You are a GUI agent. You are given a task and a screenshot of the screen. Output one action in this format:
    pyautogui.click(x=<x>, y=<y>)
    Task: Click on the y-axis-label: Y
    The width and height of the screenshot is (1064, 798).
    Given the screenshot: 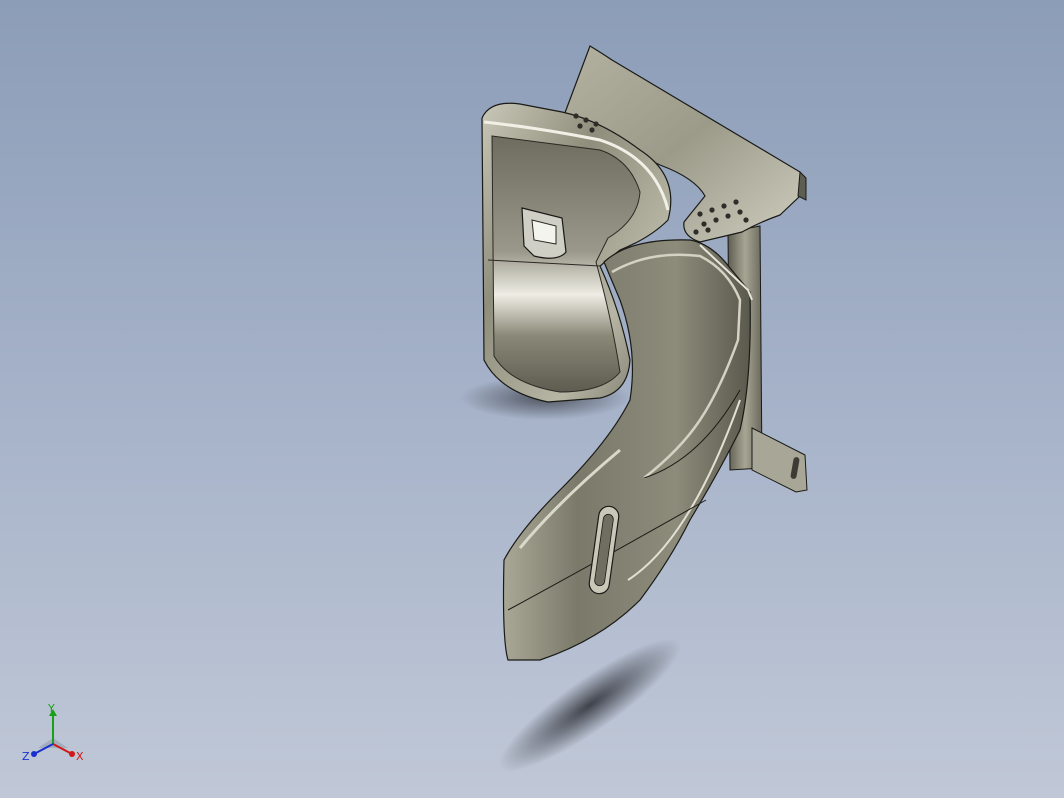 What is the action you would take?
    pyautogui.click(x=51, y=708)
    